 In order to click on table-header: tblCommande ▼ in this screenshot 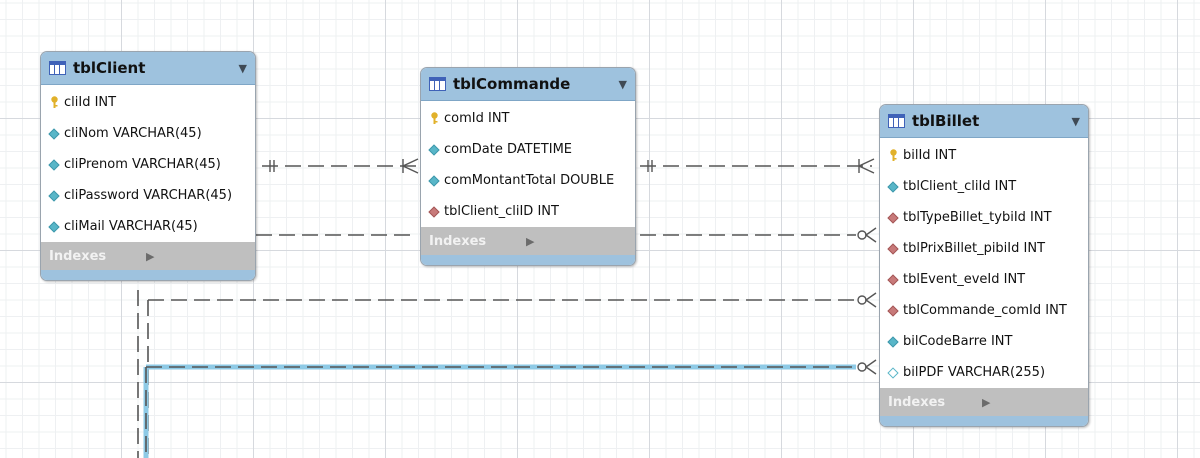, I will do `click(528, 84)`.